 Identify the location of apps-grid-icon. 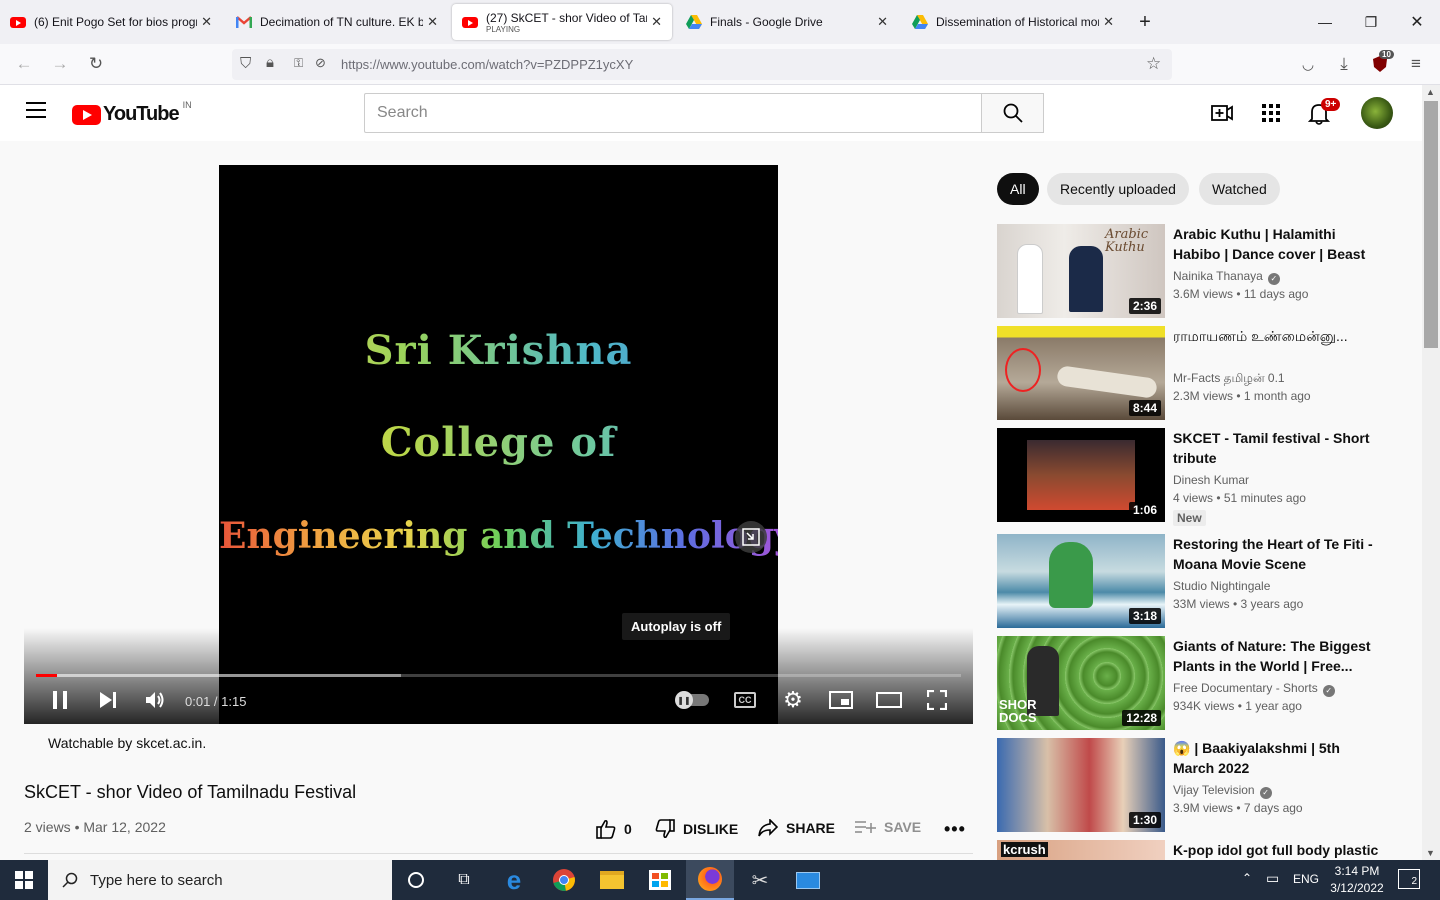
(1271, 115).